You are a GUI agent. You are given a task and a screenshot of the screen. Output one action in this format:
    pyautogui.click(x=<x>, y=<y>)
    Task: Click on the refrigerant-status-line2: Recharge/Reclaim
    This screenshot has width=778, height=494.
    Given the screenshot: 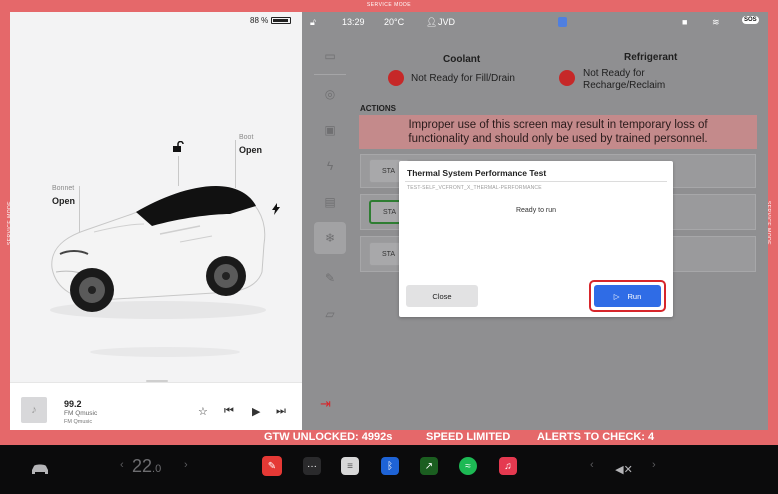 What is the action you would take?
    pyautogui.click(x=624, y=85)
    